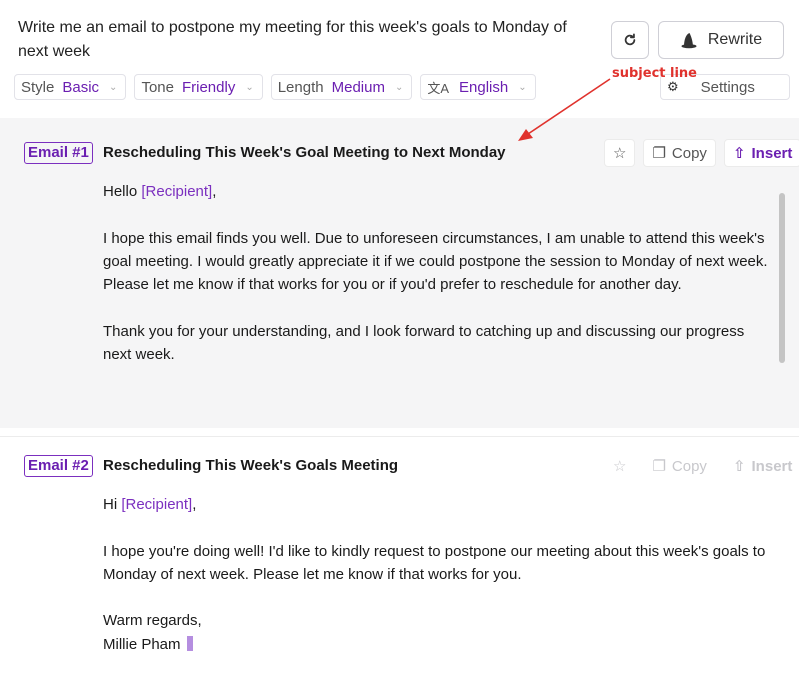 The width and height of the screenshot is (799, 675). I want to click on length-value: Medium, so click(358, 87).